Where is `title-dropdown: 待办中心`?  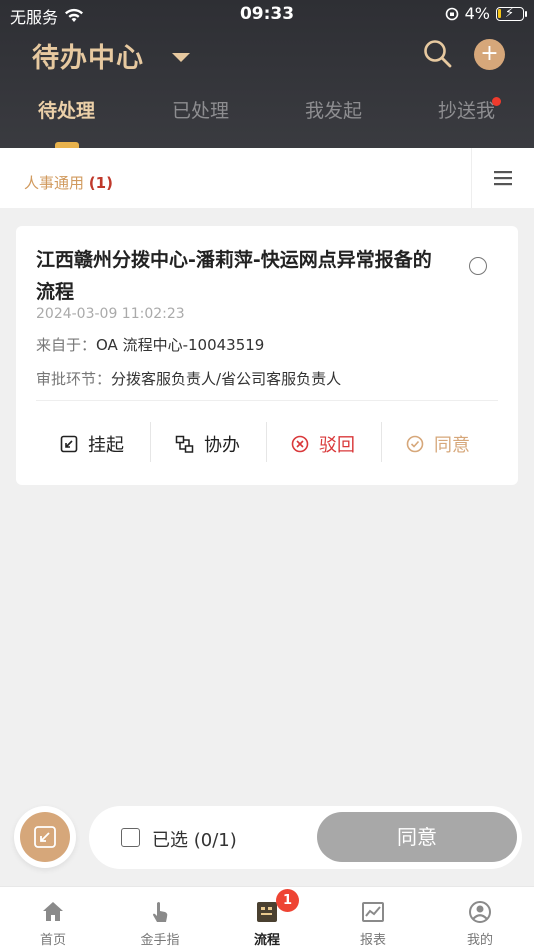
title-dropdown: 待办中心 is located at coordinates (111, 55).